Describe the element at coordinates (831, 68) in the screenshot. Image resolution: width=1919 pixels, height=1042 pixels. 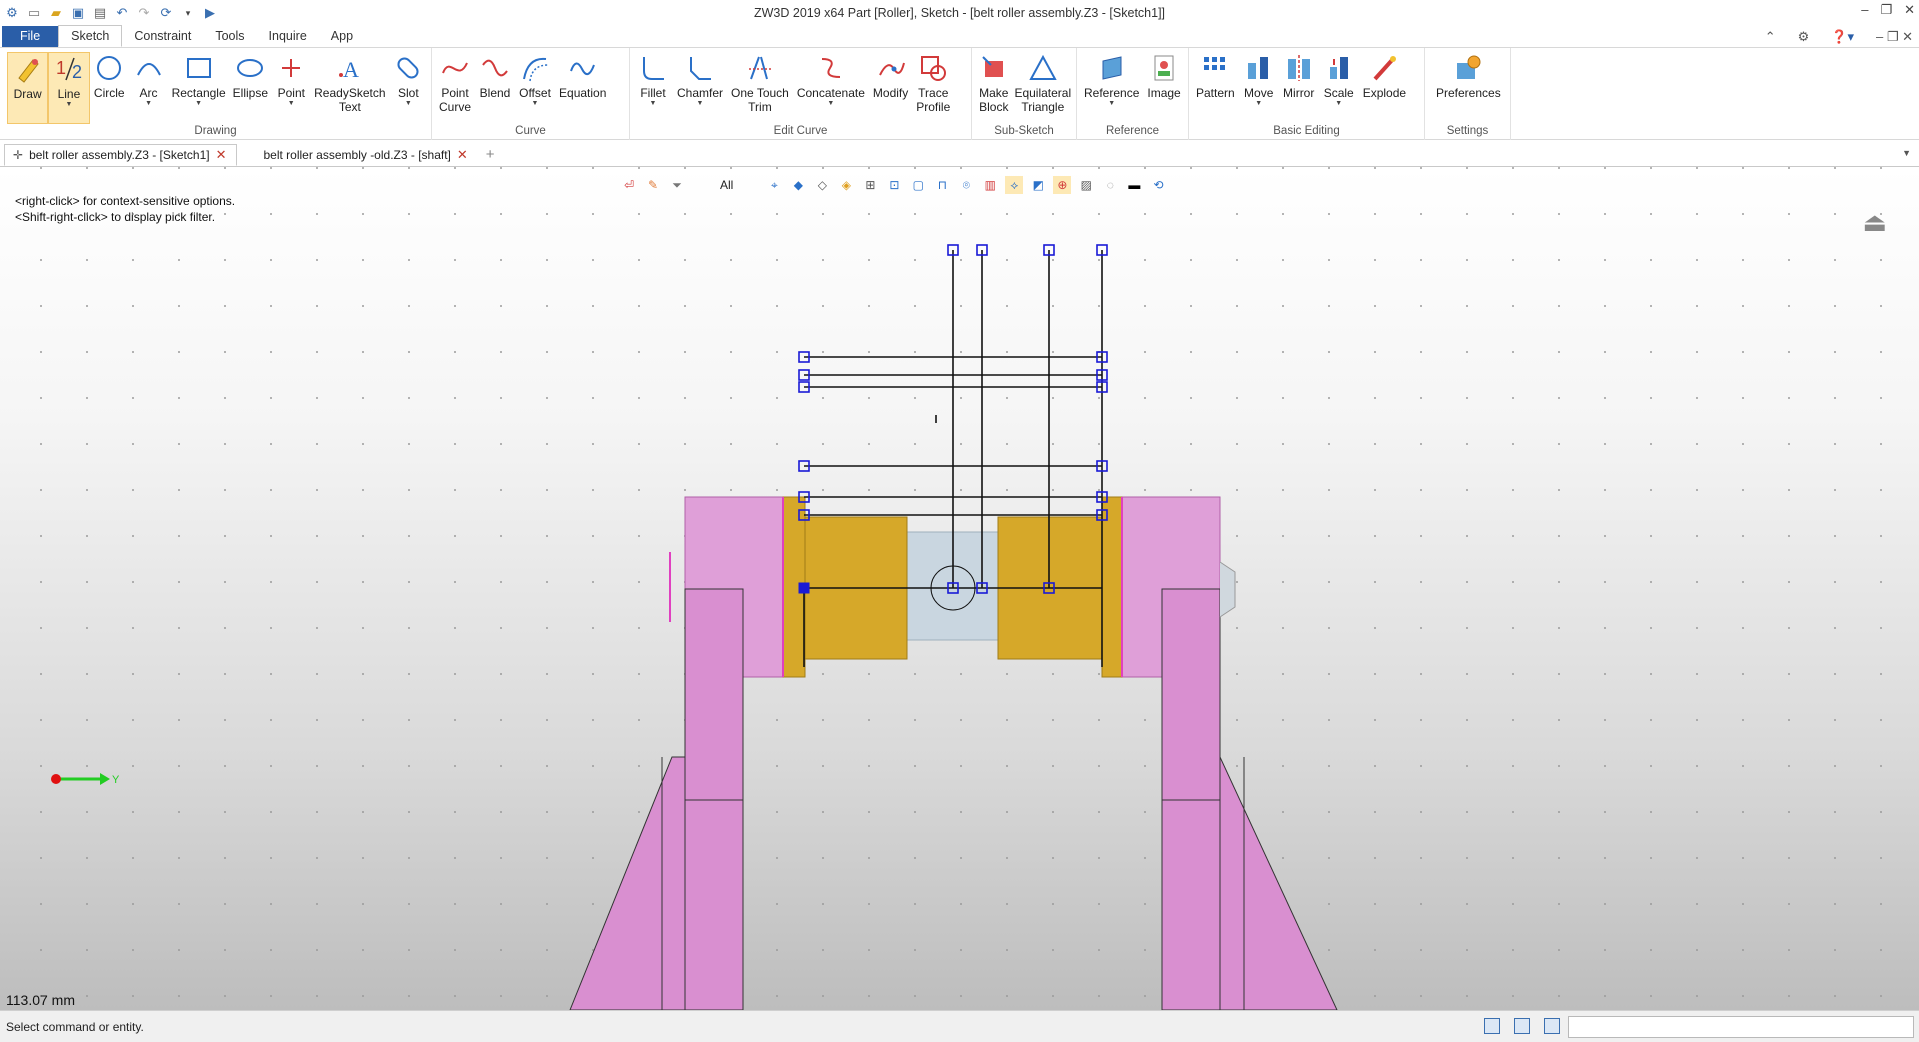
I see `concatenate-icon` at that location.